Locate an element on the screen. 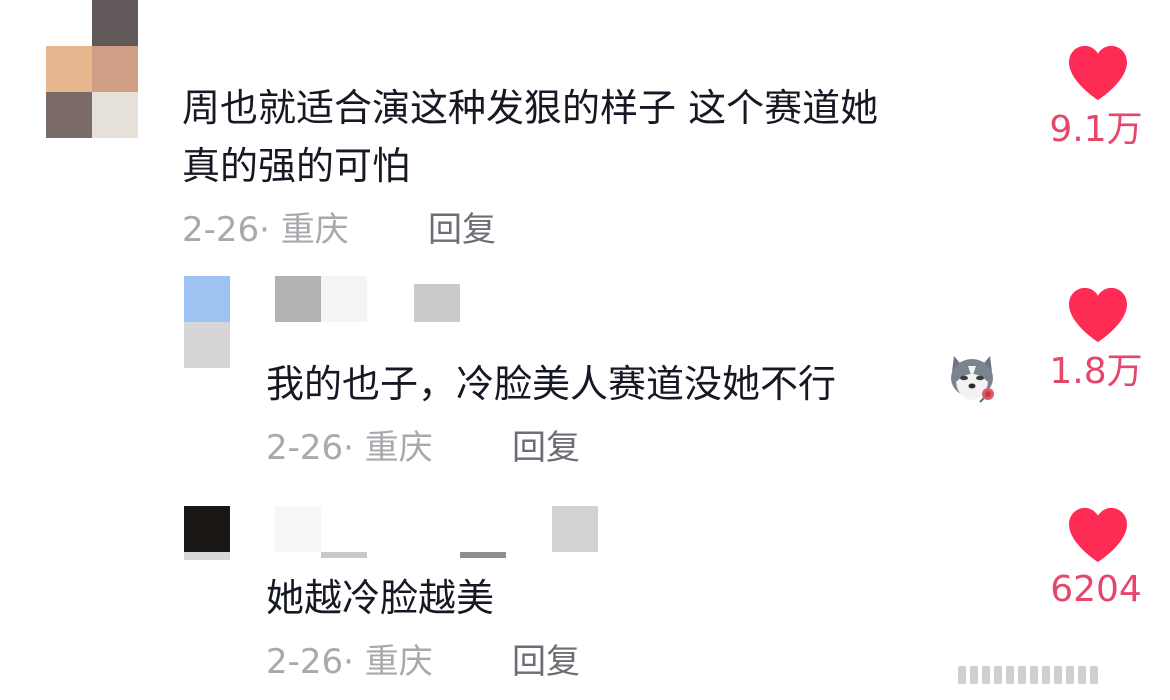 The height and width of the screenshot is (700, 1170). comment-text: 我的也子，冷脸美人赛道没她不行 is located at coordinates (551, 384).